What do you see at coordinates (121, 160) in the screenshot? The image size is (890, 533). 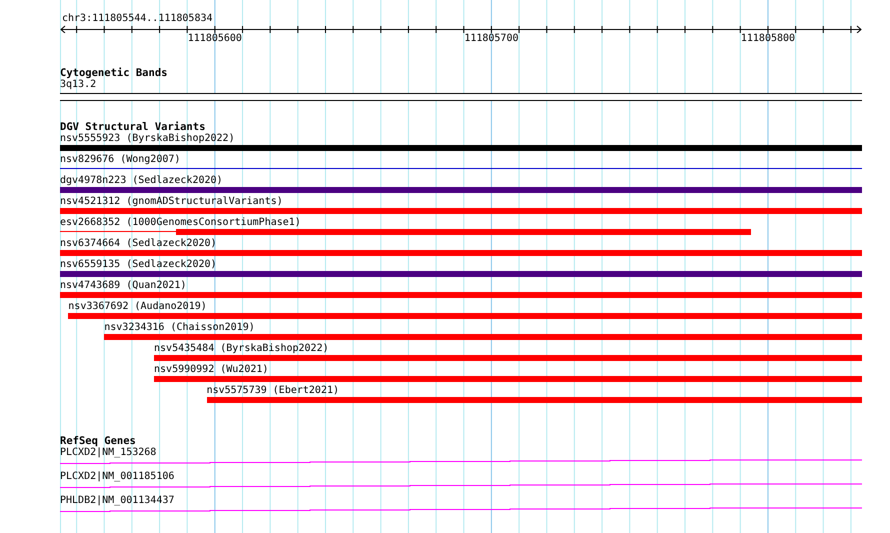 I see `feature-label: nsv829676 (Wong2007)` at bounding box center [121, 160].